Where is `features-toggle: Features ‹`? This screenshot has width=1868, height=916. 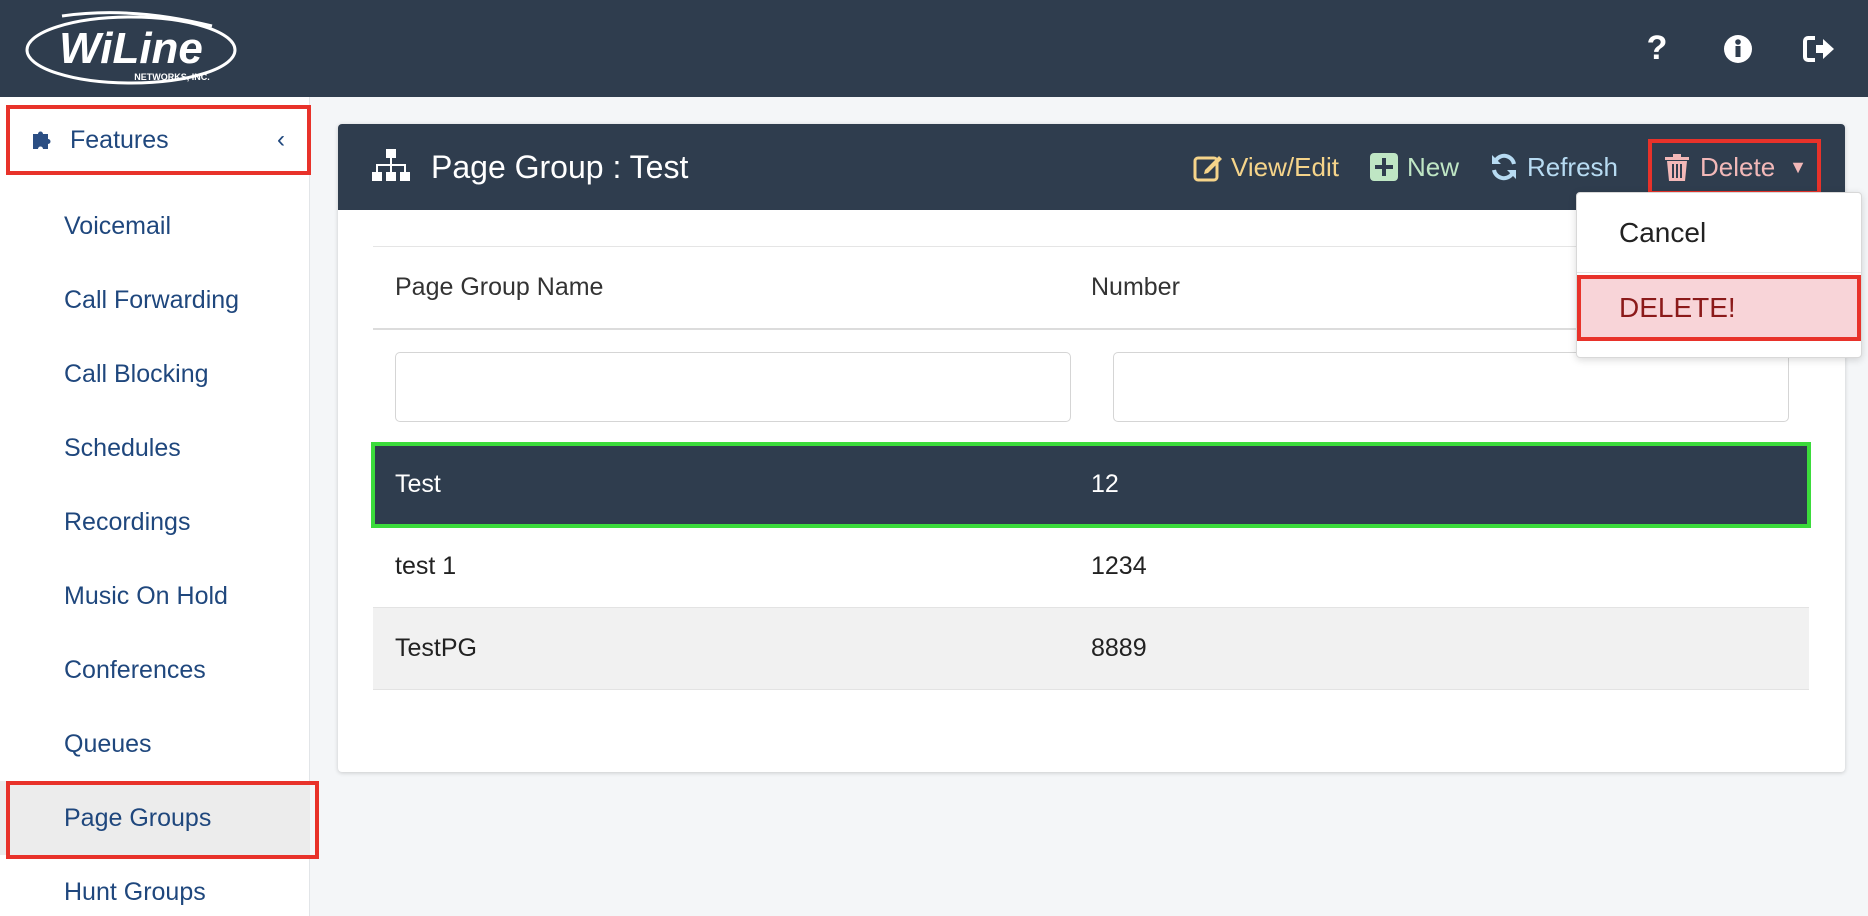
features-toggle: Features ‹ is located at coordinates (158, 140).